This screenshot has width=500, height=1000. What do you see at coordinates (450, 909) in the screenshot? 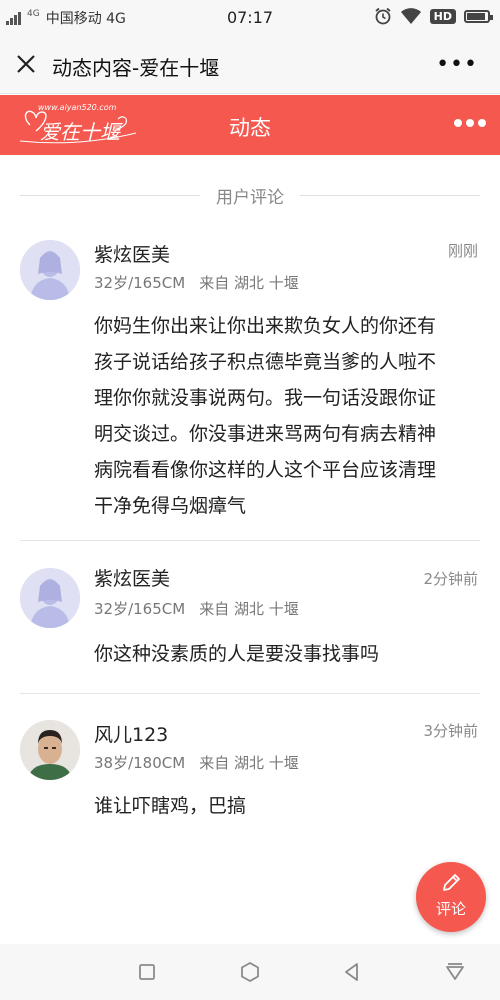
I see `write-comment-label: 评论` at bounding box center [450, 909].